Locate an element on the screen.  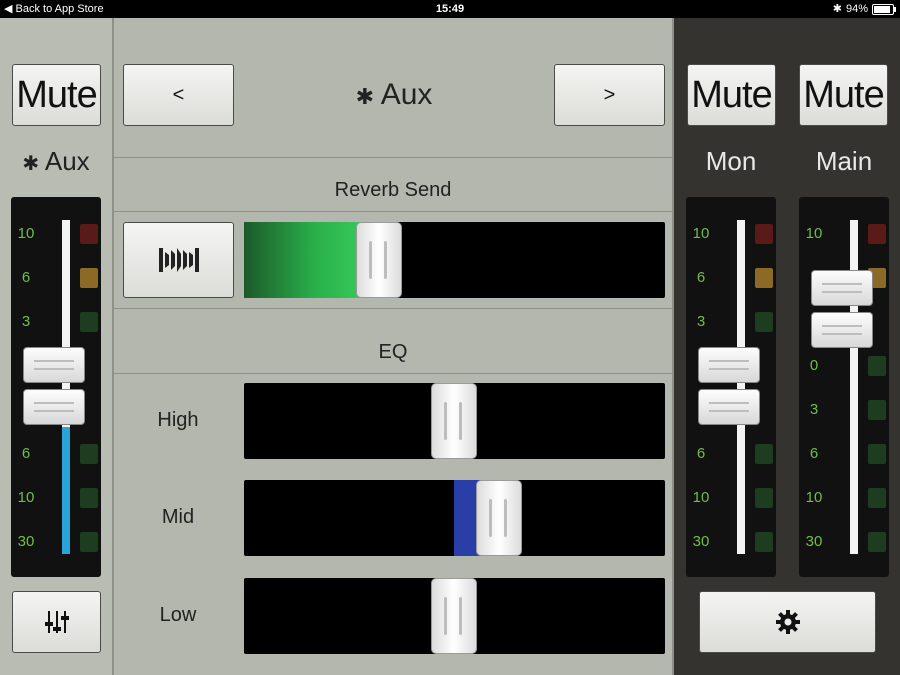
eq-mid-handle is located at coordinates (499, 518).